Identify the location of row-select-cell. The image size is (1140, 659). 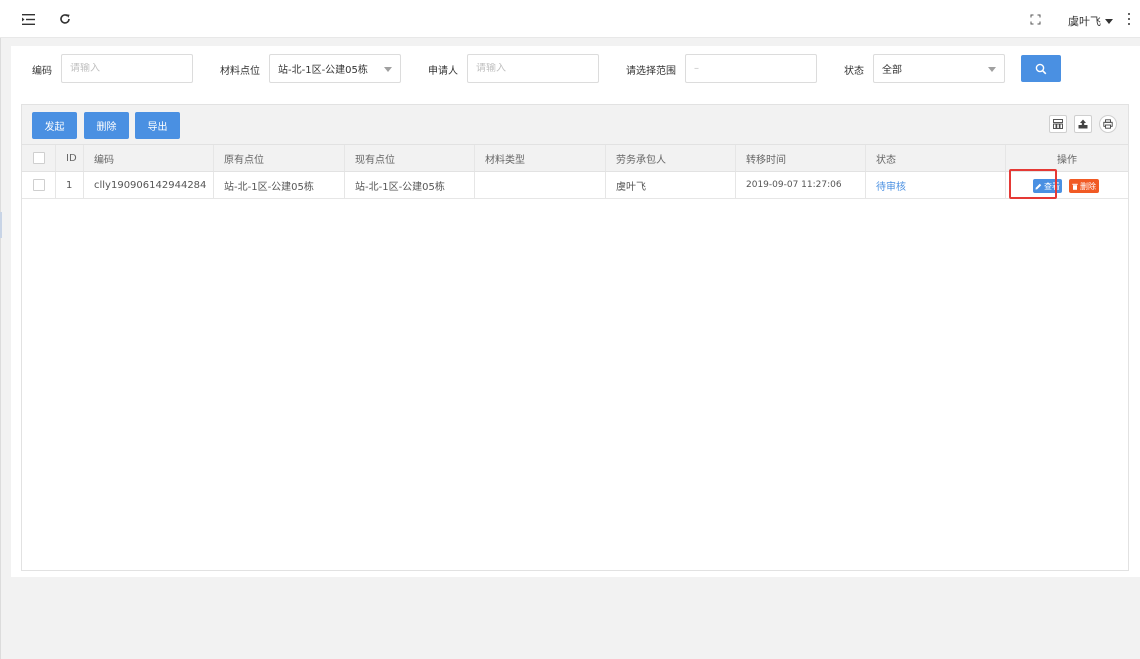
(39, 185).